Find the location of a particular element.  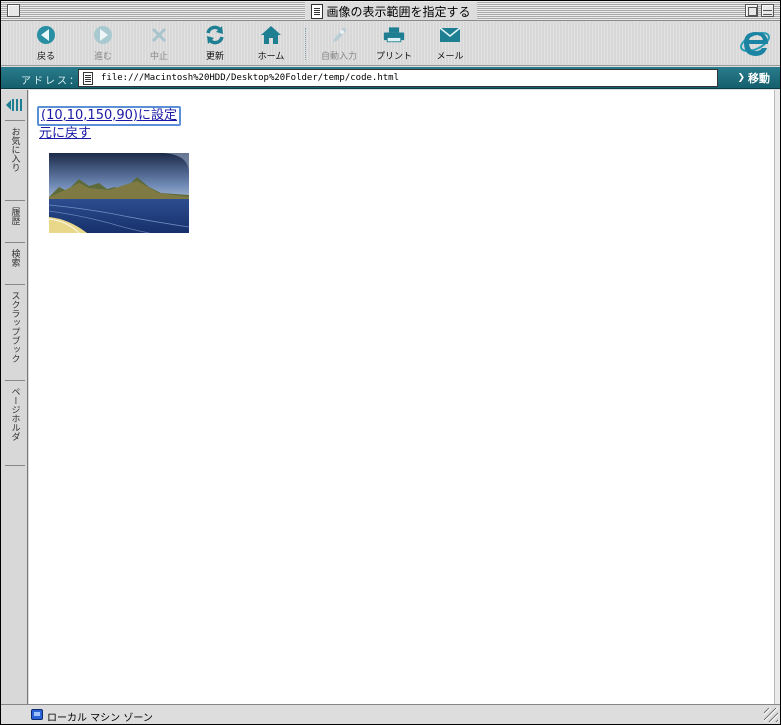

sidebar-tab-page-holder: ページホルダ is located at coordinates (15, 423).